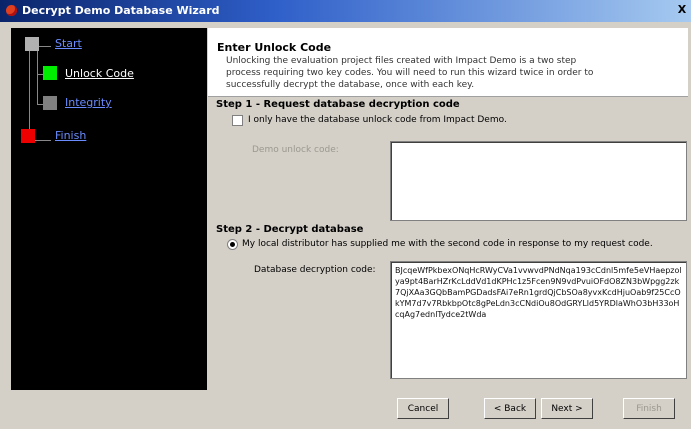 This screenshot has height=429, width=691. I want to click on decryption-code-label: Database decryption code:, so click(315, 270).